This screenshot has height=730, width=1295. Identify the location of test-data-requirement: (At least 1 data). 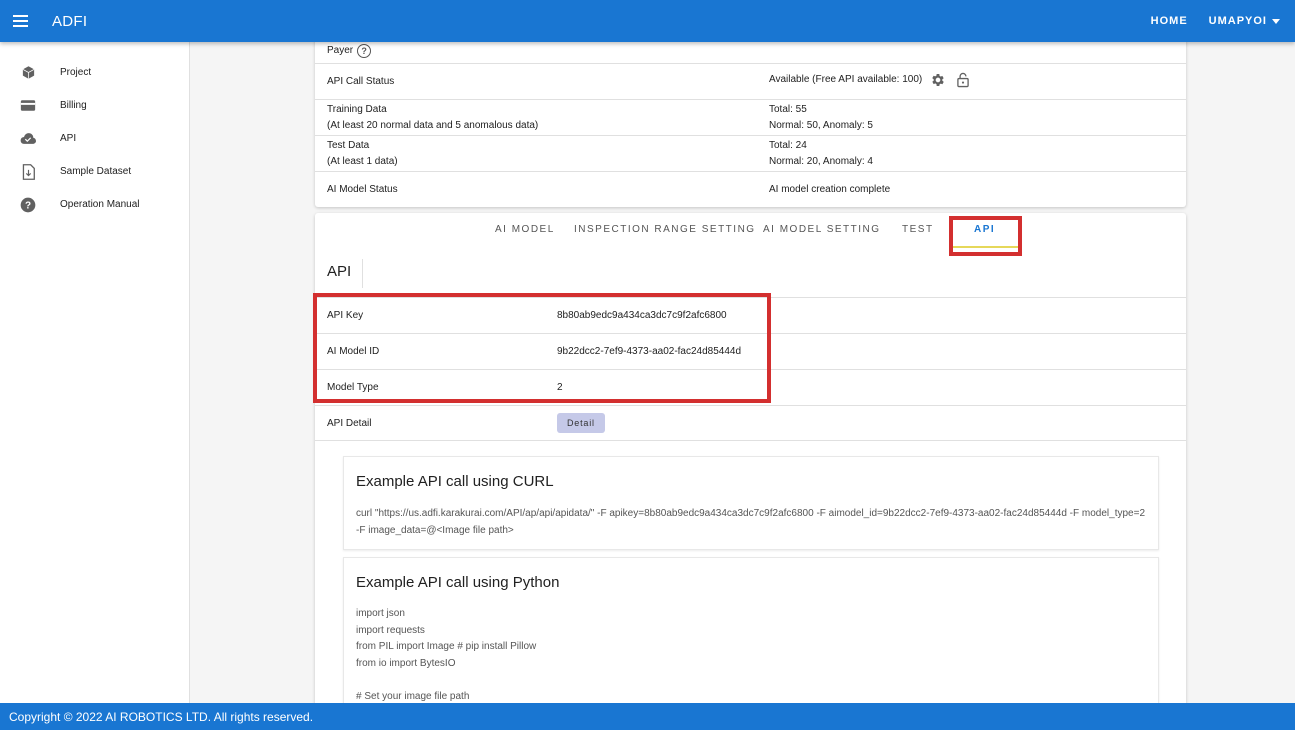
(362, 161).